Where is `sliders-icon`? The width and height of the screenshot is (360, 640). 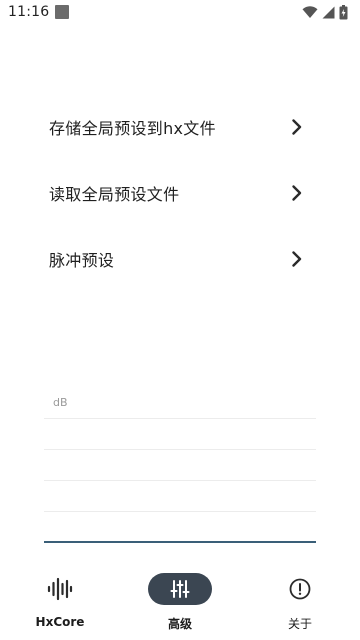
sliders-icon is located at coordinates (180, 589).